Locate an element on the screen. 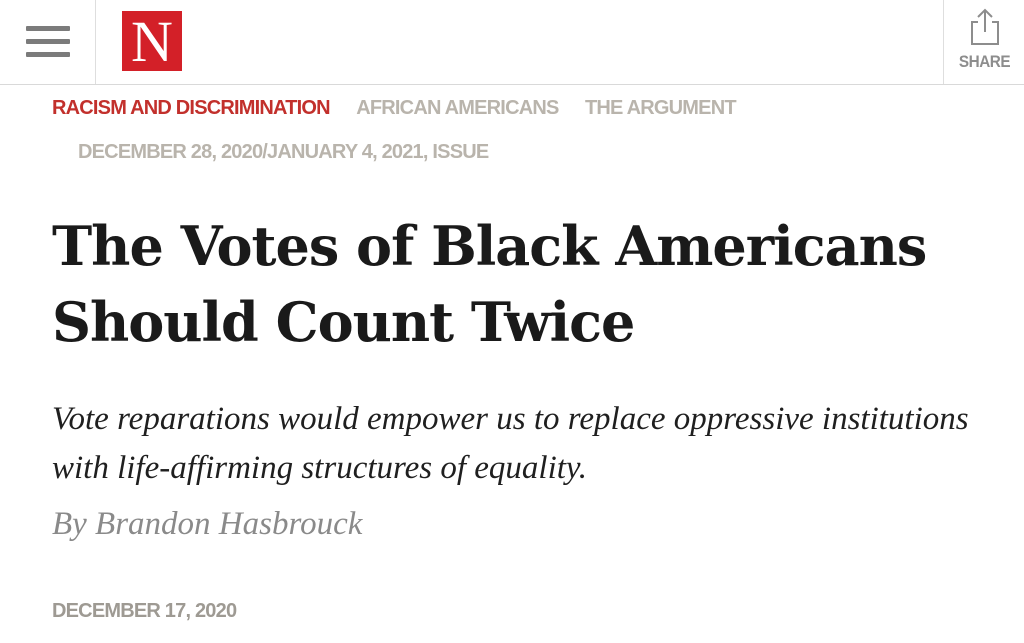 Image resolution: width=1024 pixels, height=643 pixels. share-icon is located at coordinates (985, 26).